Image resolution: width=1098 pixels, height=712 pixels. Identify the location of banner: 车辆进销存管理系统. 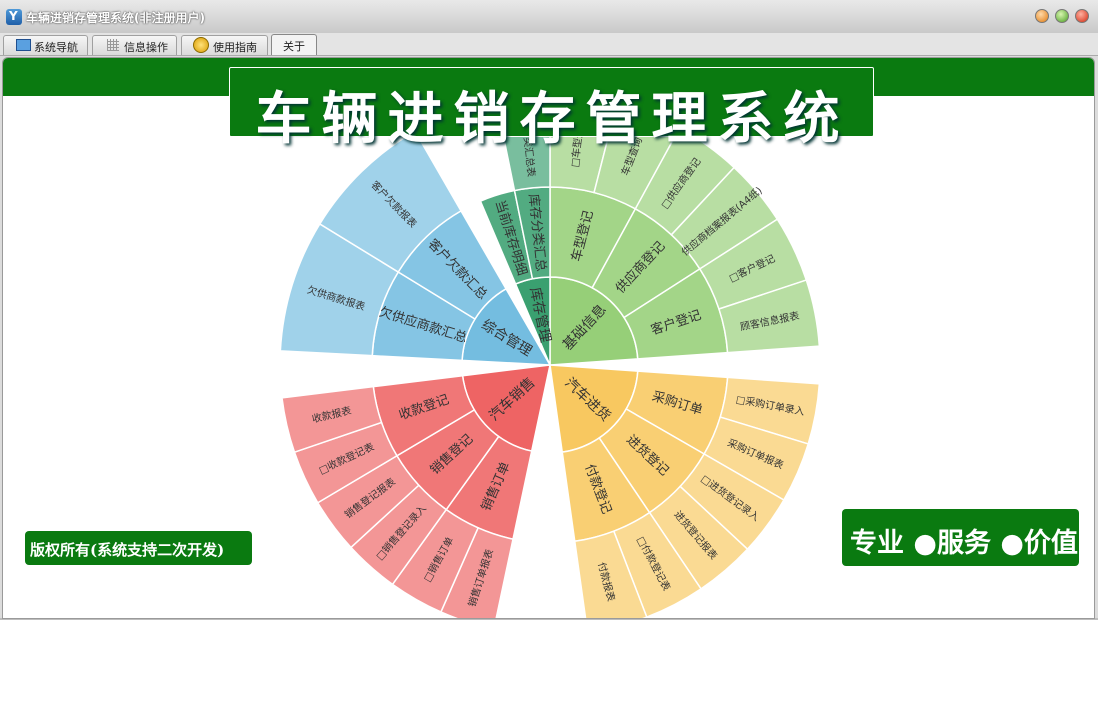
(551, 109).